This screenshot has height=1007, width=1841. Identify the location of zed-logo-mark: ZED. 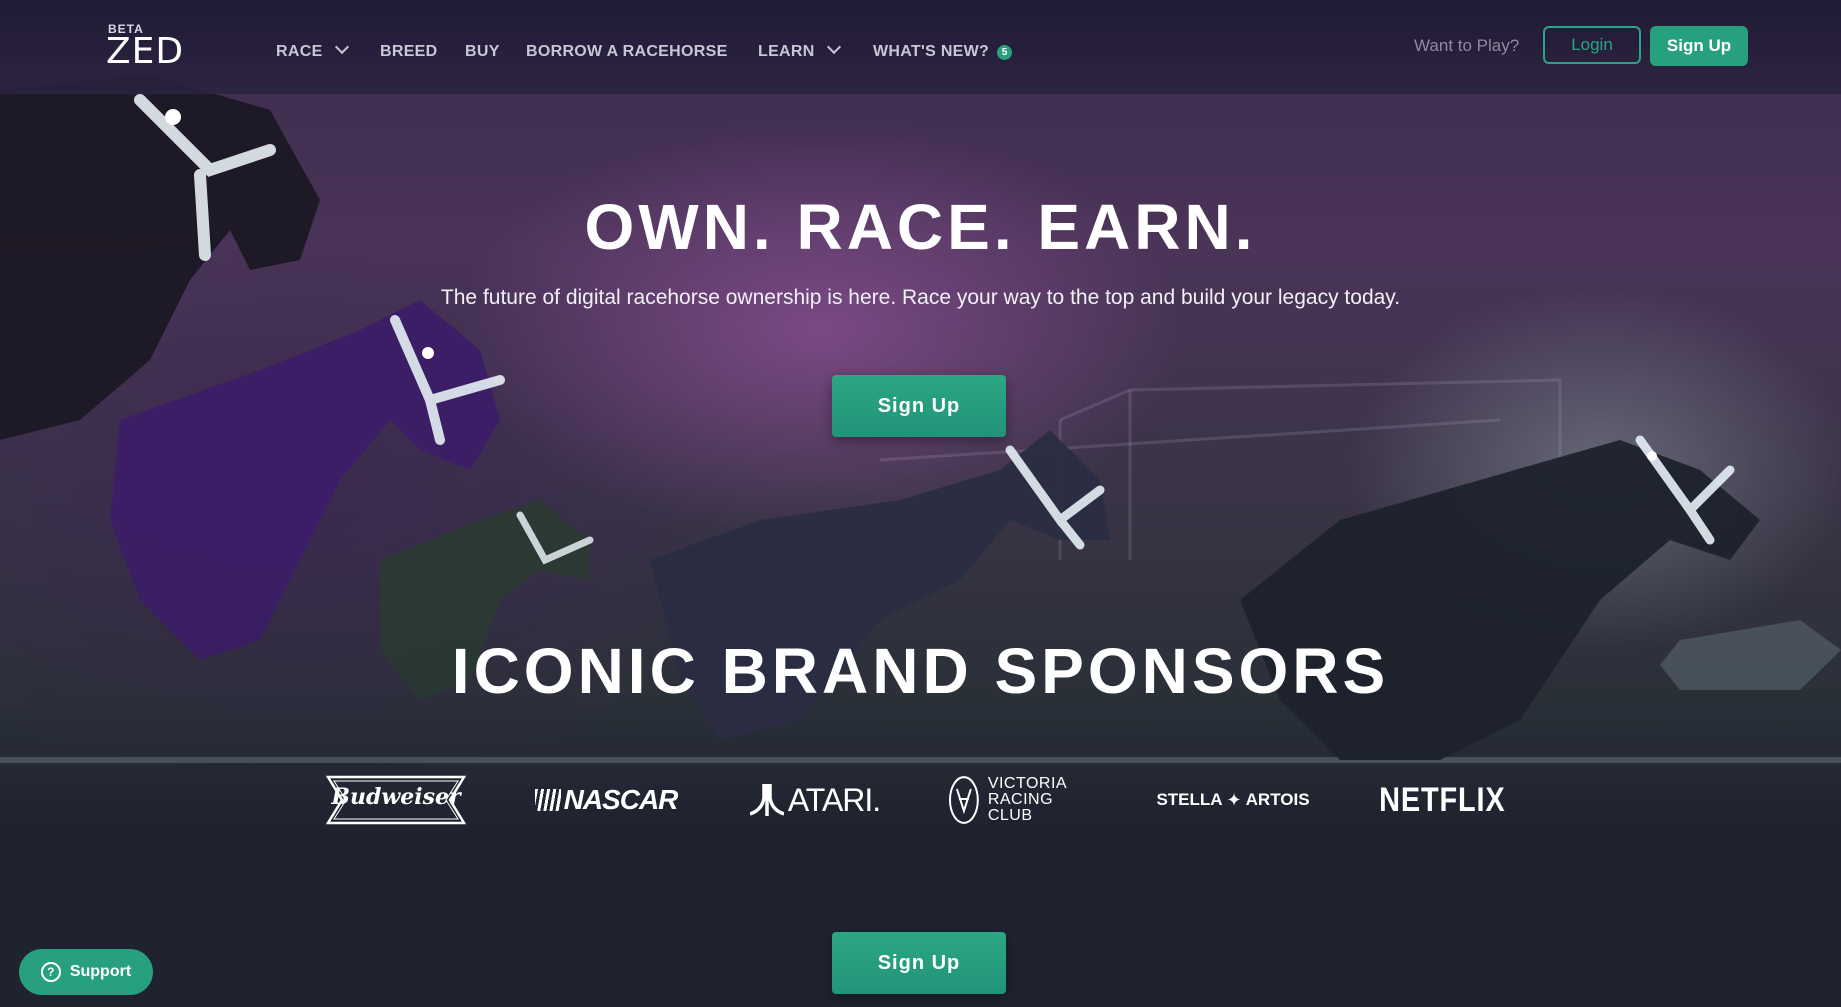
(145, 51).